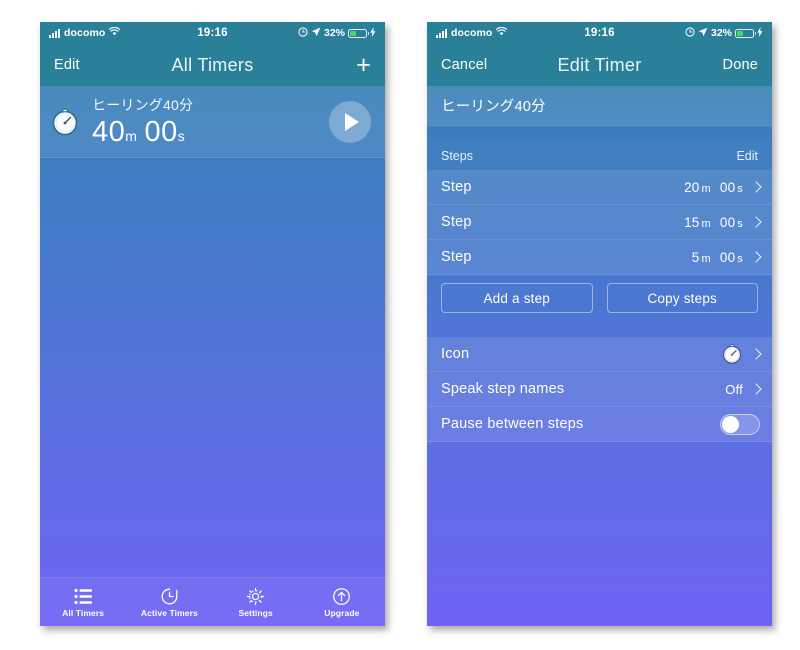  Describe the element at coordinates (464, 65) in the screenshot. I see `cancel-button: Cancel` at that location.